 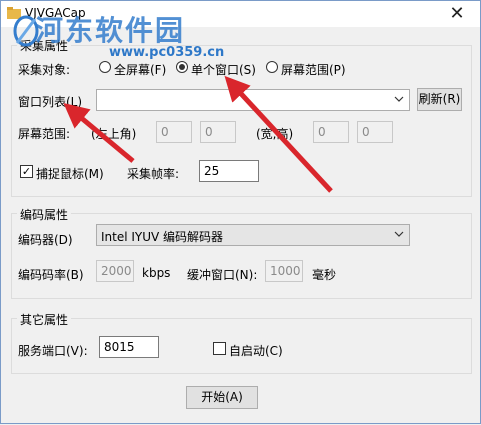 I want to click on top-left-y-input: 0, so click(x=218, y=132).